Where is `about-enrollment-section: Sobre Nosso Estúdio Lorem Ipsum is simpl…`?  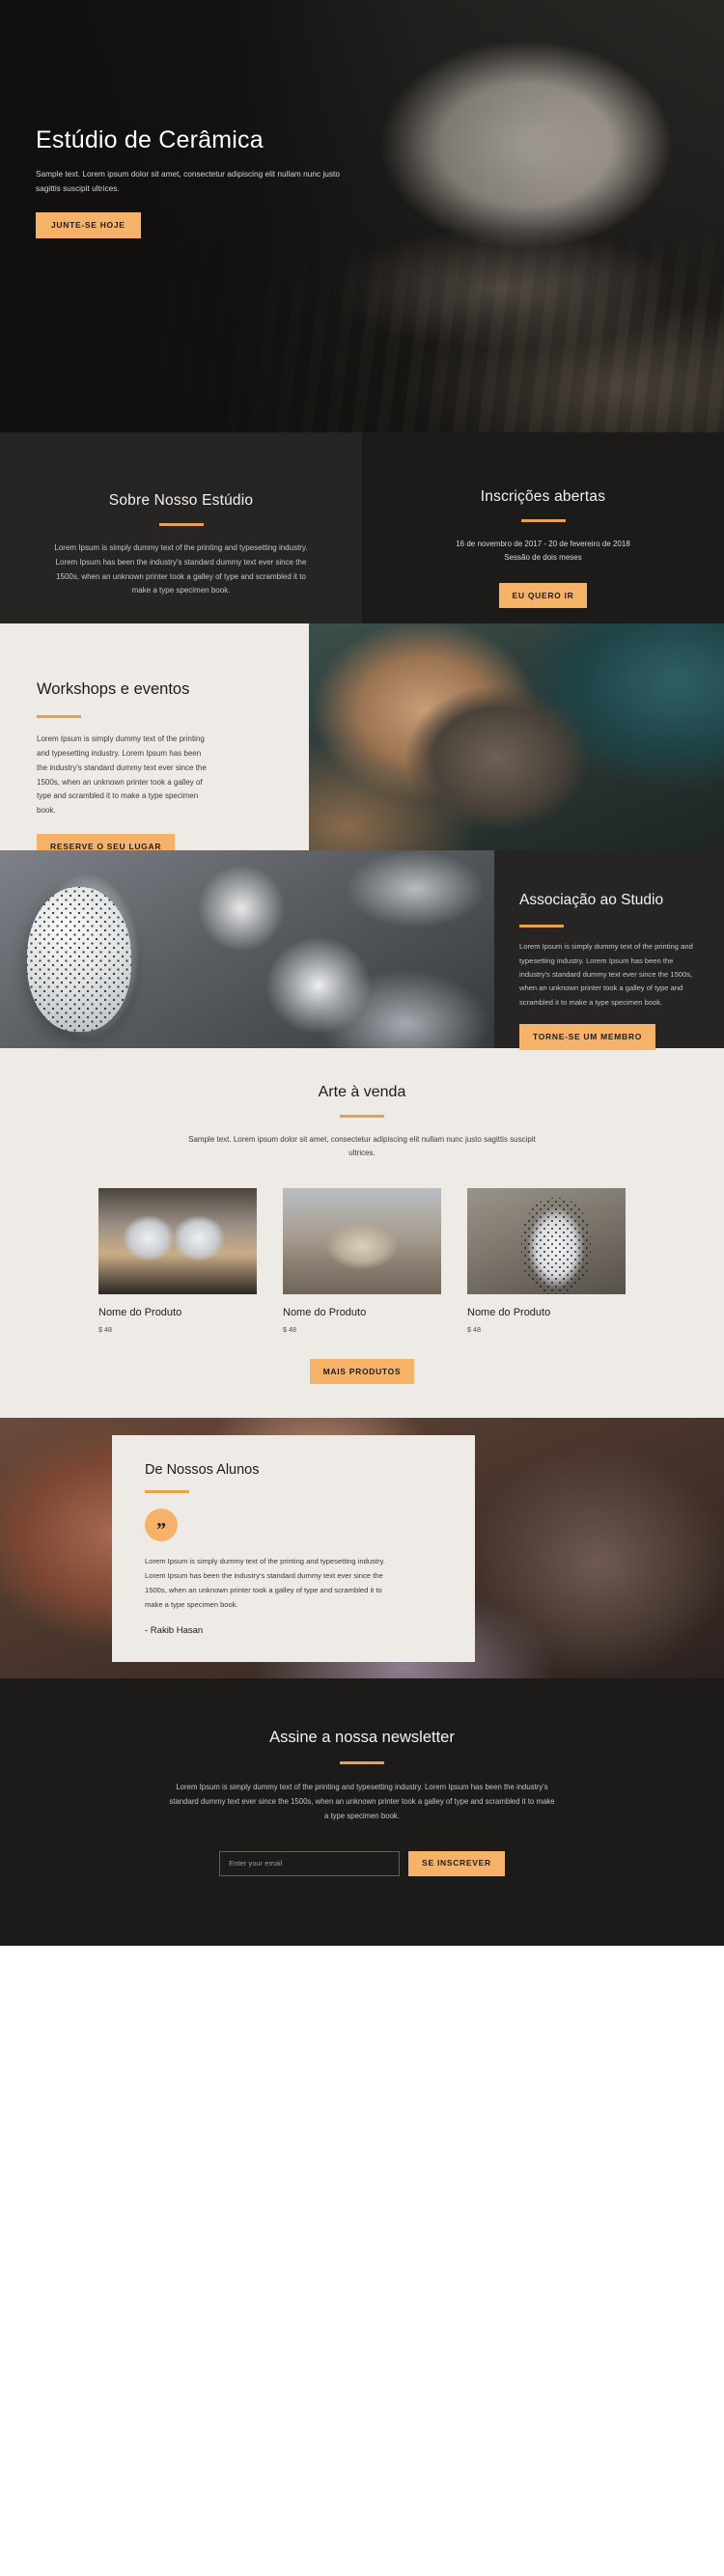
about-enrollment-section: Sobre Nosso Estúdio Lorem Ipsum is simpl… is located at coordinates (362, 527).